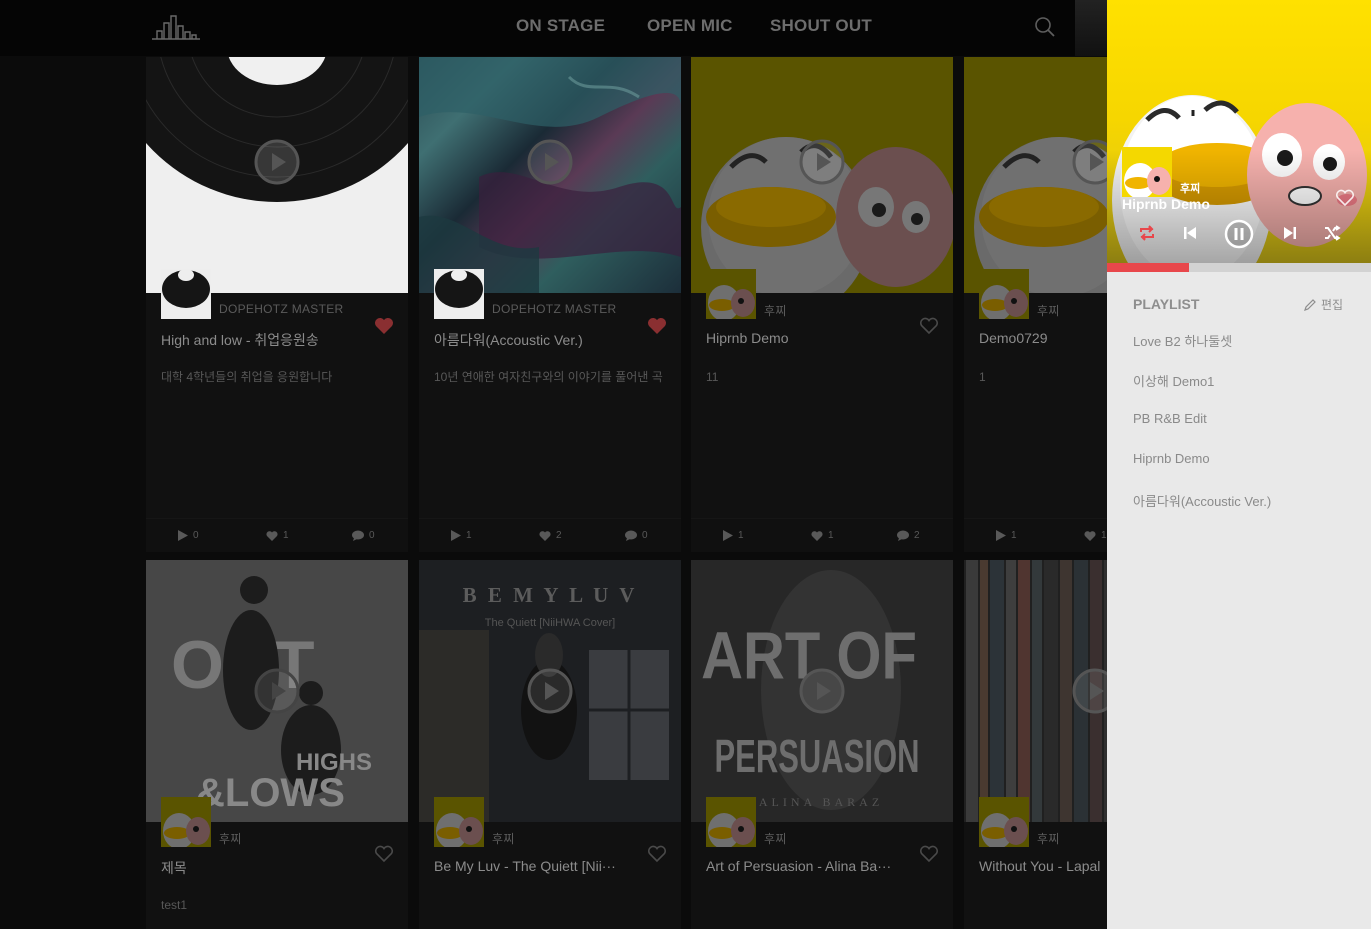  I want to click on player-title: Hiprnb Demo, so click(1166, 204).